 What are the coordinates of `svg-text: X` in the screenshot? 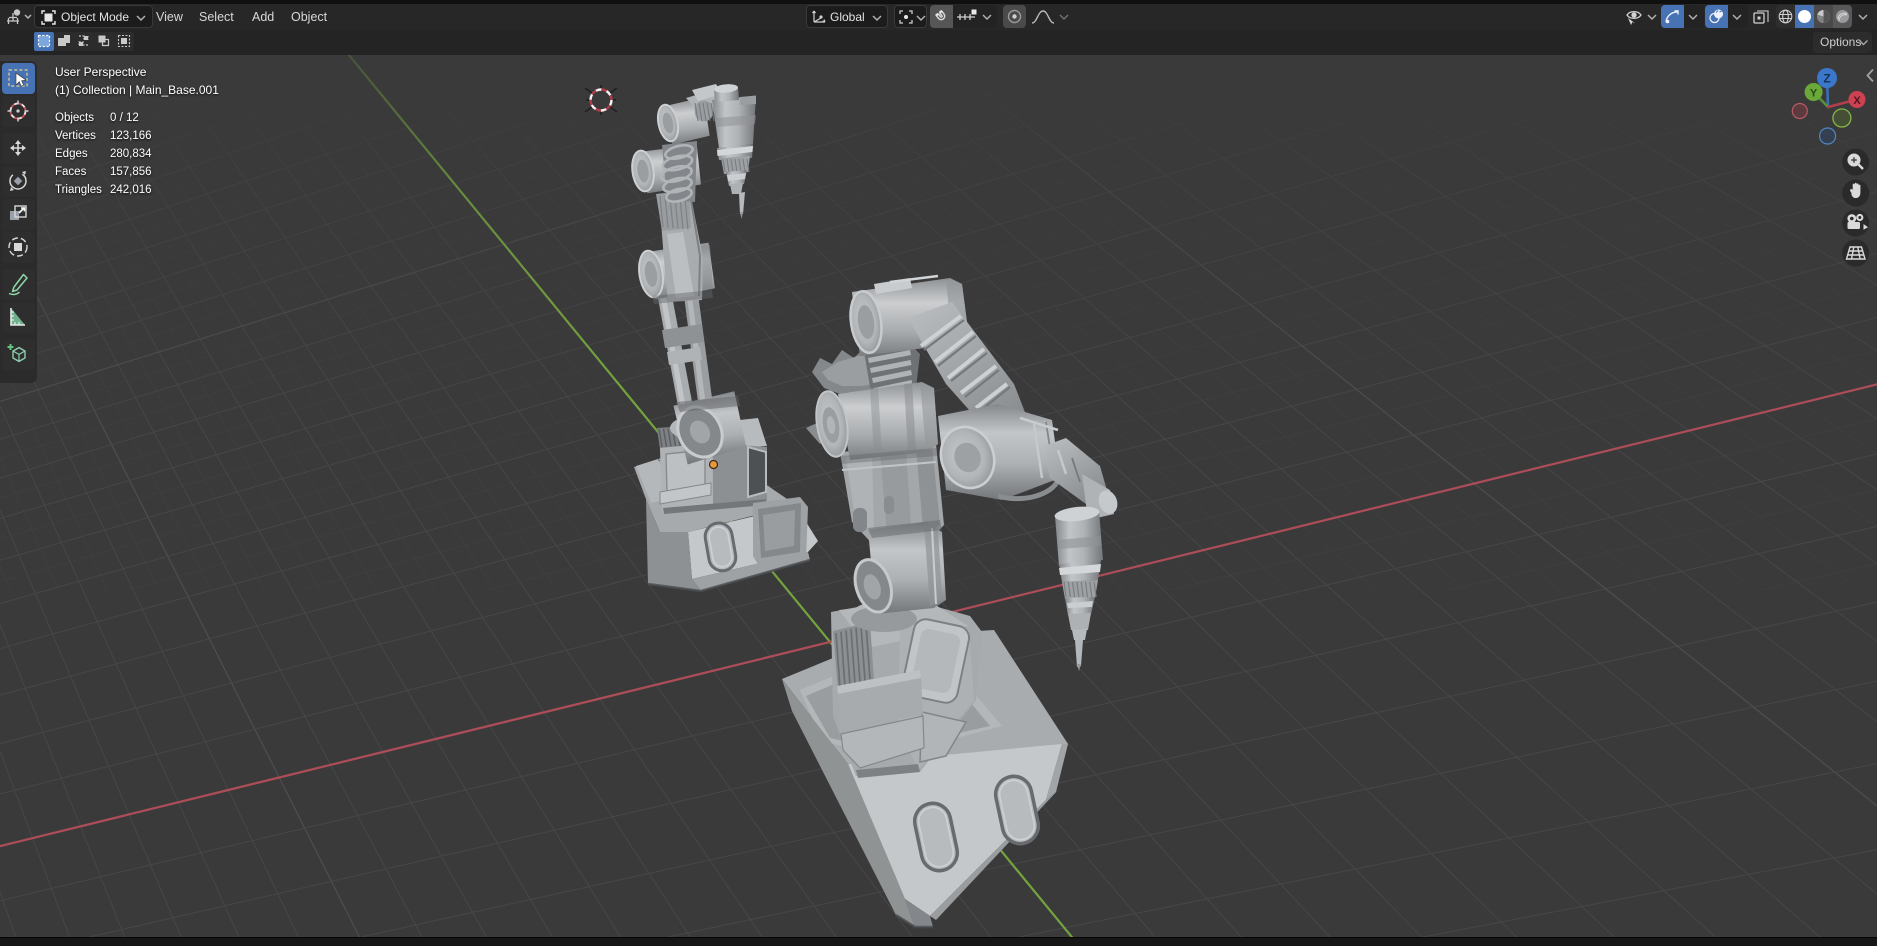 It's located at (1857, 101).